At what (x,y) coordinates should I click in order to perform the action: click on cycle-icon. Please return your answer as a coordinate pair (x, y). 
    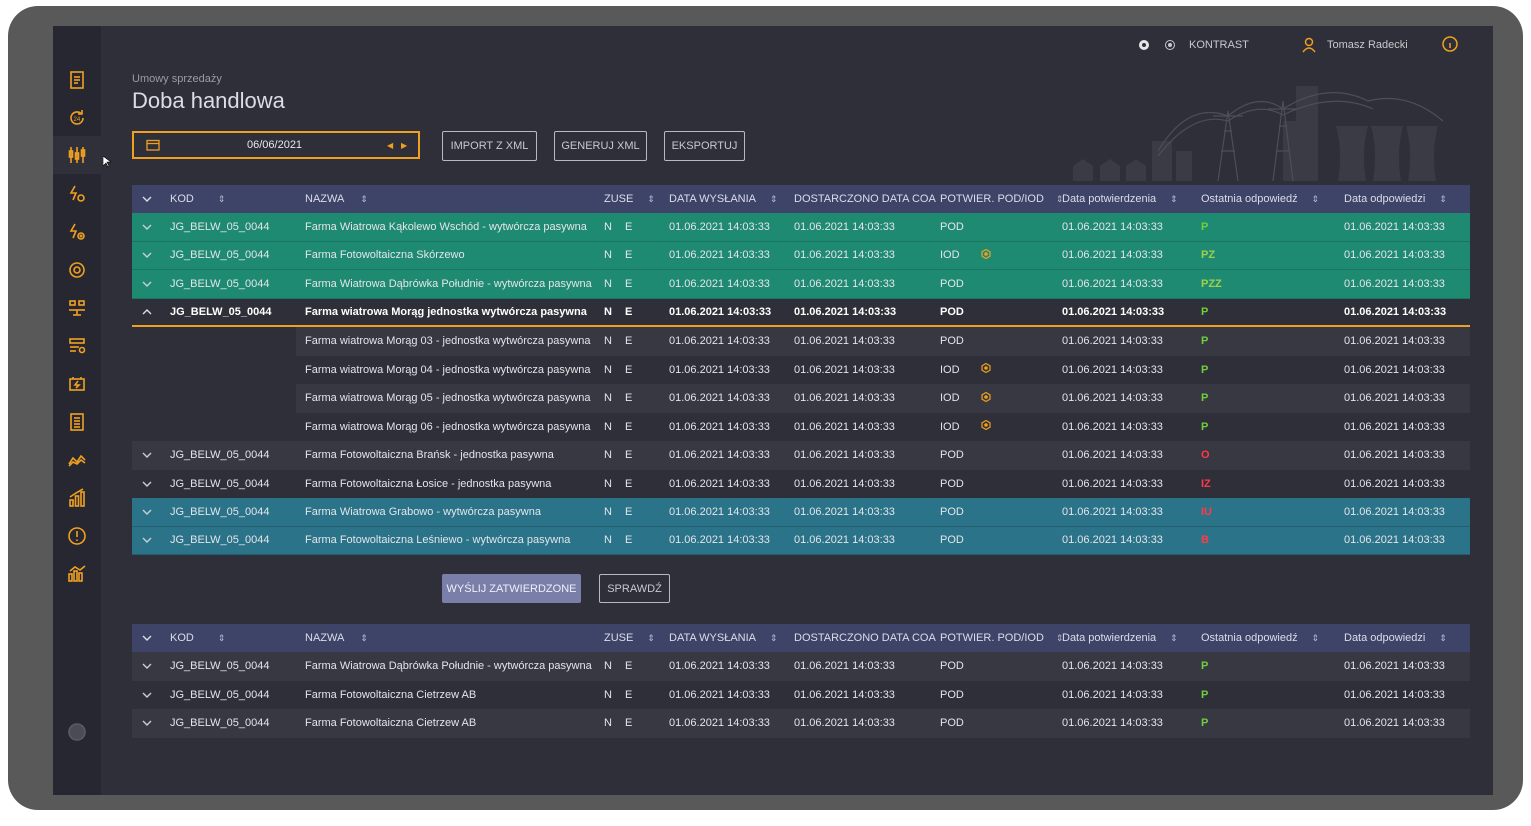
    Looking at the image, I should click on (77, 270).